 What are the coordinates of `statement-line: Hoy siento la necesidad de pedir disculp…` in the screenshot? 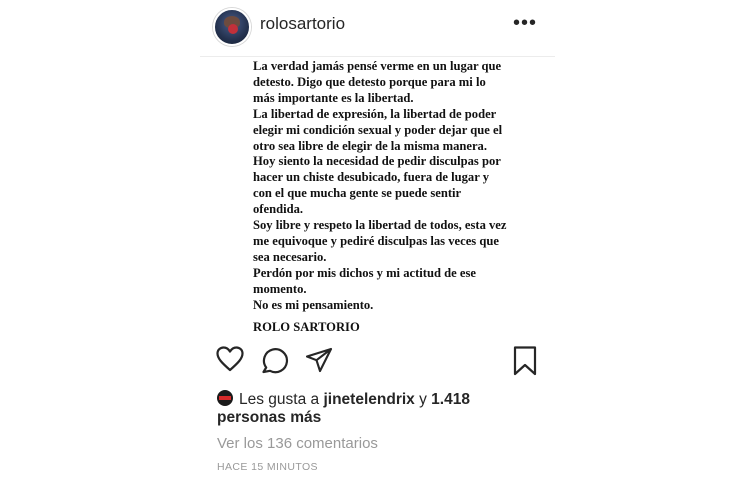 It's located at (377, 161).